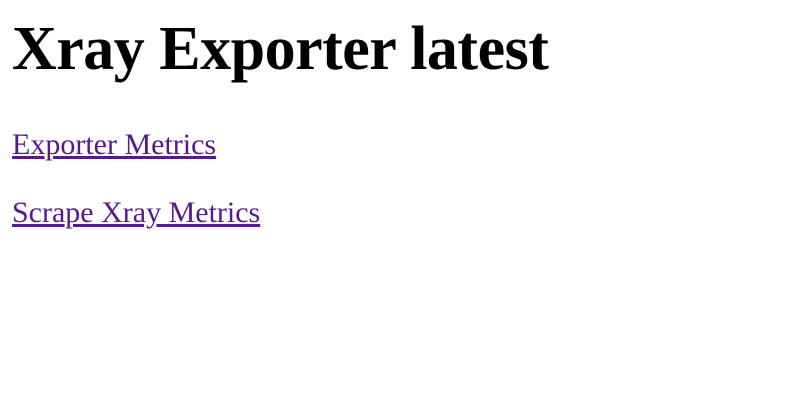 Image resolution: width=798 pixels, height=414 pixels. Describe the element at coordinates (136, 212) in the screenshot. I see `scrape-xray-metrics-link: Scrape Xray Metrics` at that location.